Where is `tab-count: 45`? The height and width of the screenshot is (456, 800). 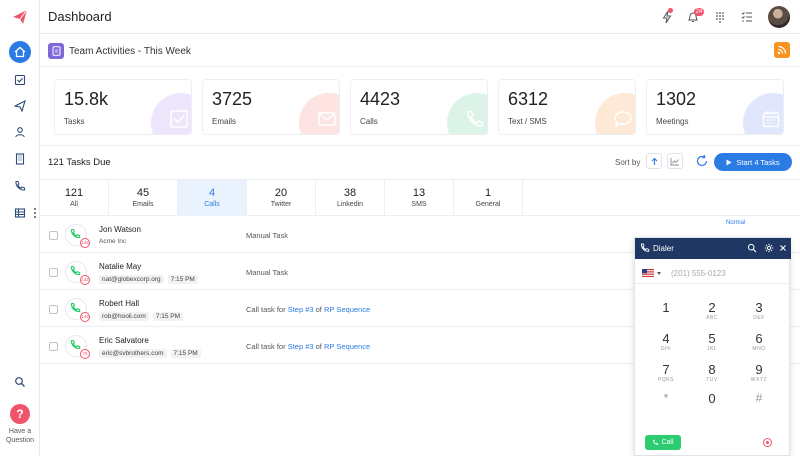 tab-count: 45 is located at coordinates (143, 193).